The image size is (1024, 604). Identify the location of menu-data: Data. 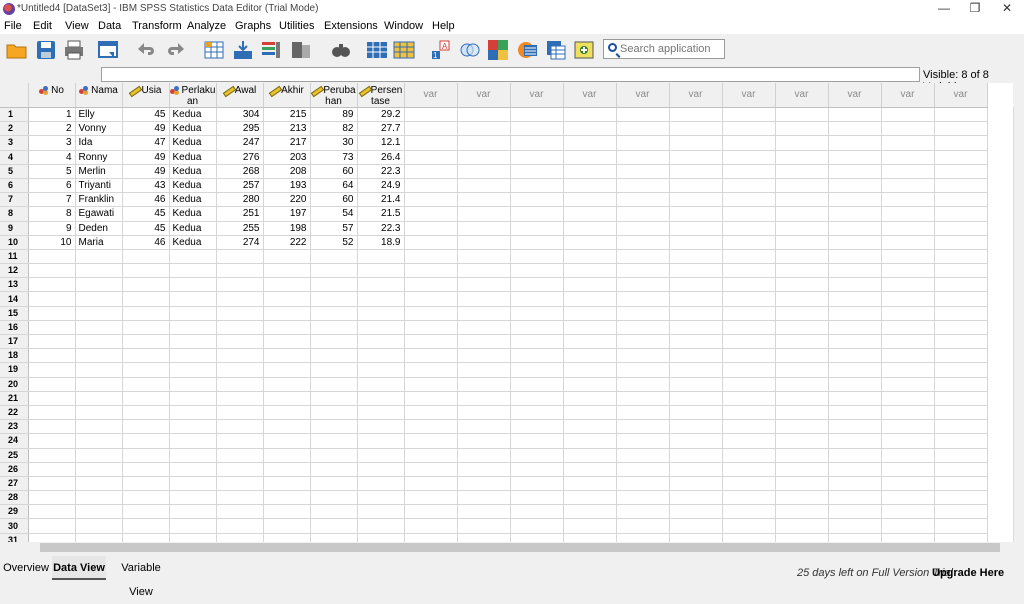
(109, 26).